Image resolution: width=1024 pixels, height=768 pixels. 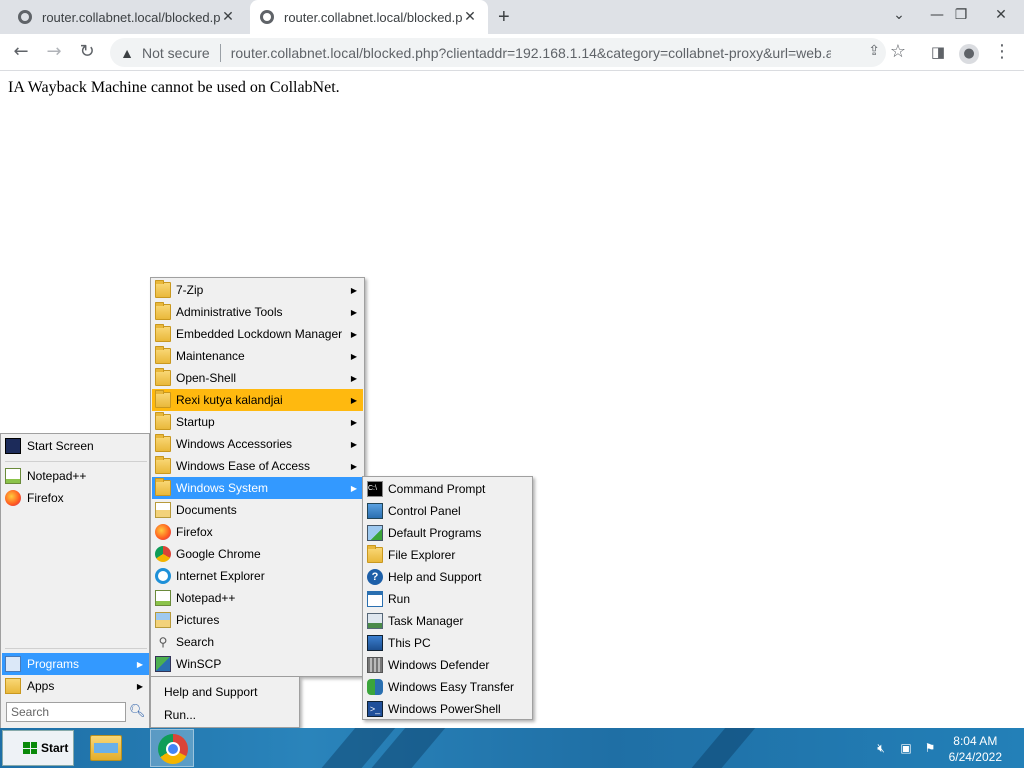 I want to click on start-menu-item-firefox: Firefox, so click(x=75, y=498).